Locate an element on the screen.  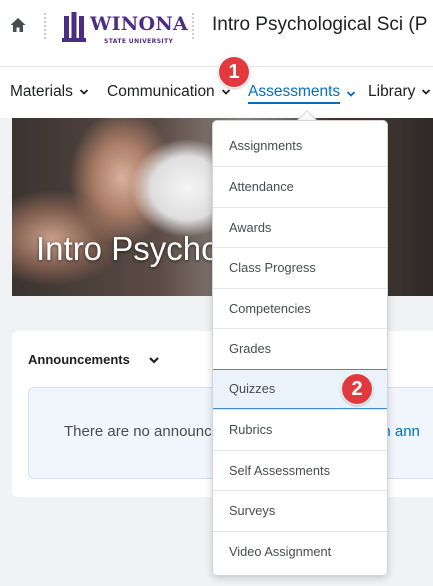
nav-assessments: Assessments is located at coordinates (302, 93).